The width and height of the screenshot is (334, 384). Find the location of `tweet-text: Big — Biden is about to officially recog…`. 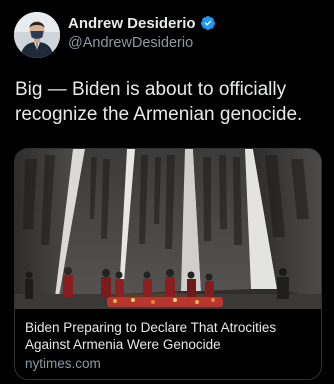

tweet-text: Big — Biden is about to officially recog… is located at coordinates (159, 102).